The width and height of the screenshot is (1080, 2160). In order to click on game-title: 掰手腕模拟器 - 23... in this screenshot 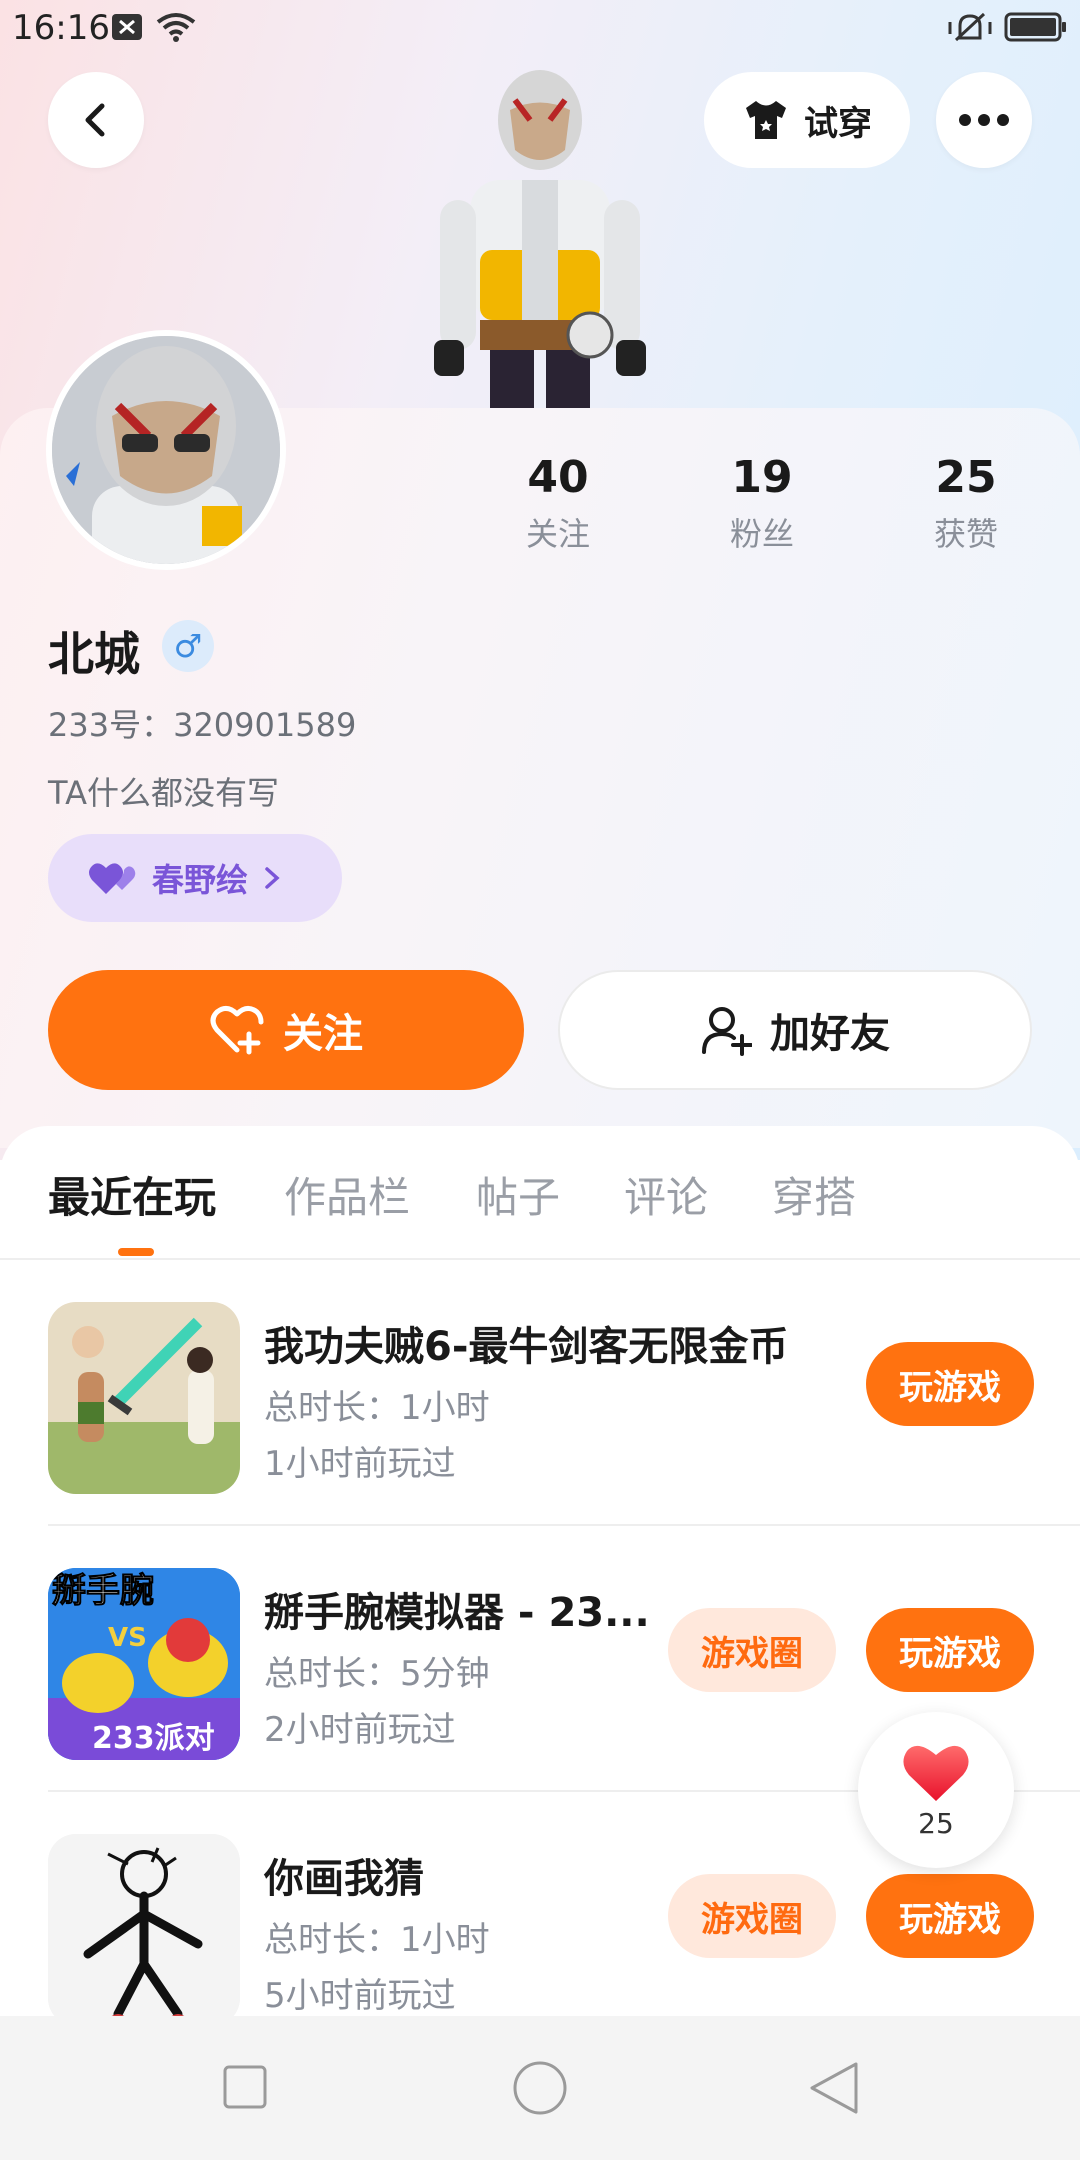, I will do `click(457, 1613)`.